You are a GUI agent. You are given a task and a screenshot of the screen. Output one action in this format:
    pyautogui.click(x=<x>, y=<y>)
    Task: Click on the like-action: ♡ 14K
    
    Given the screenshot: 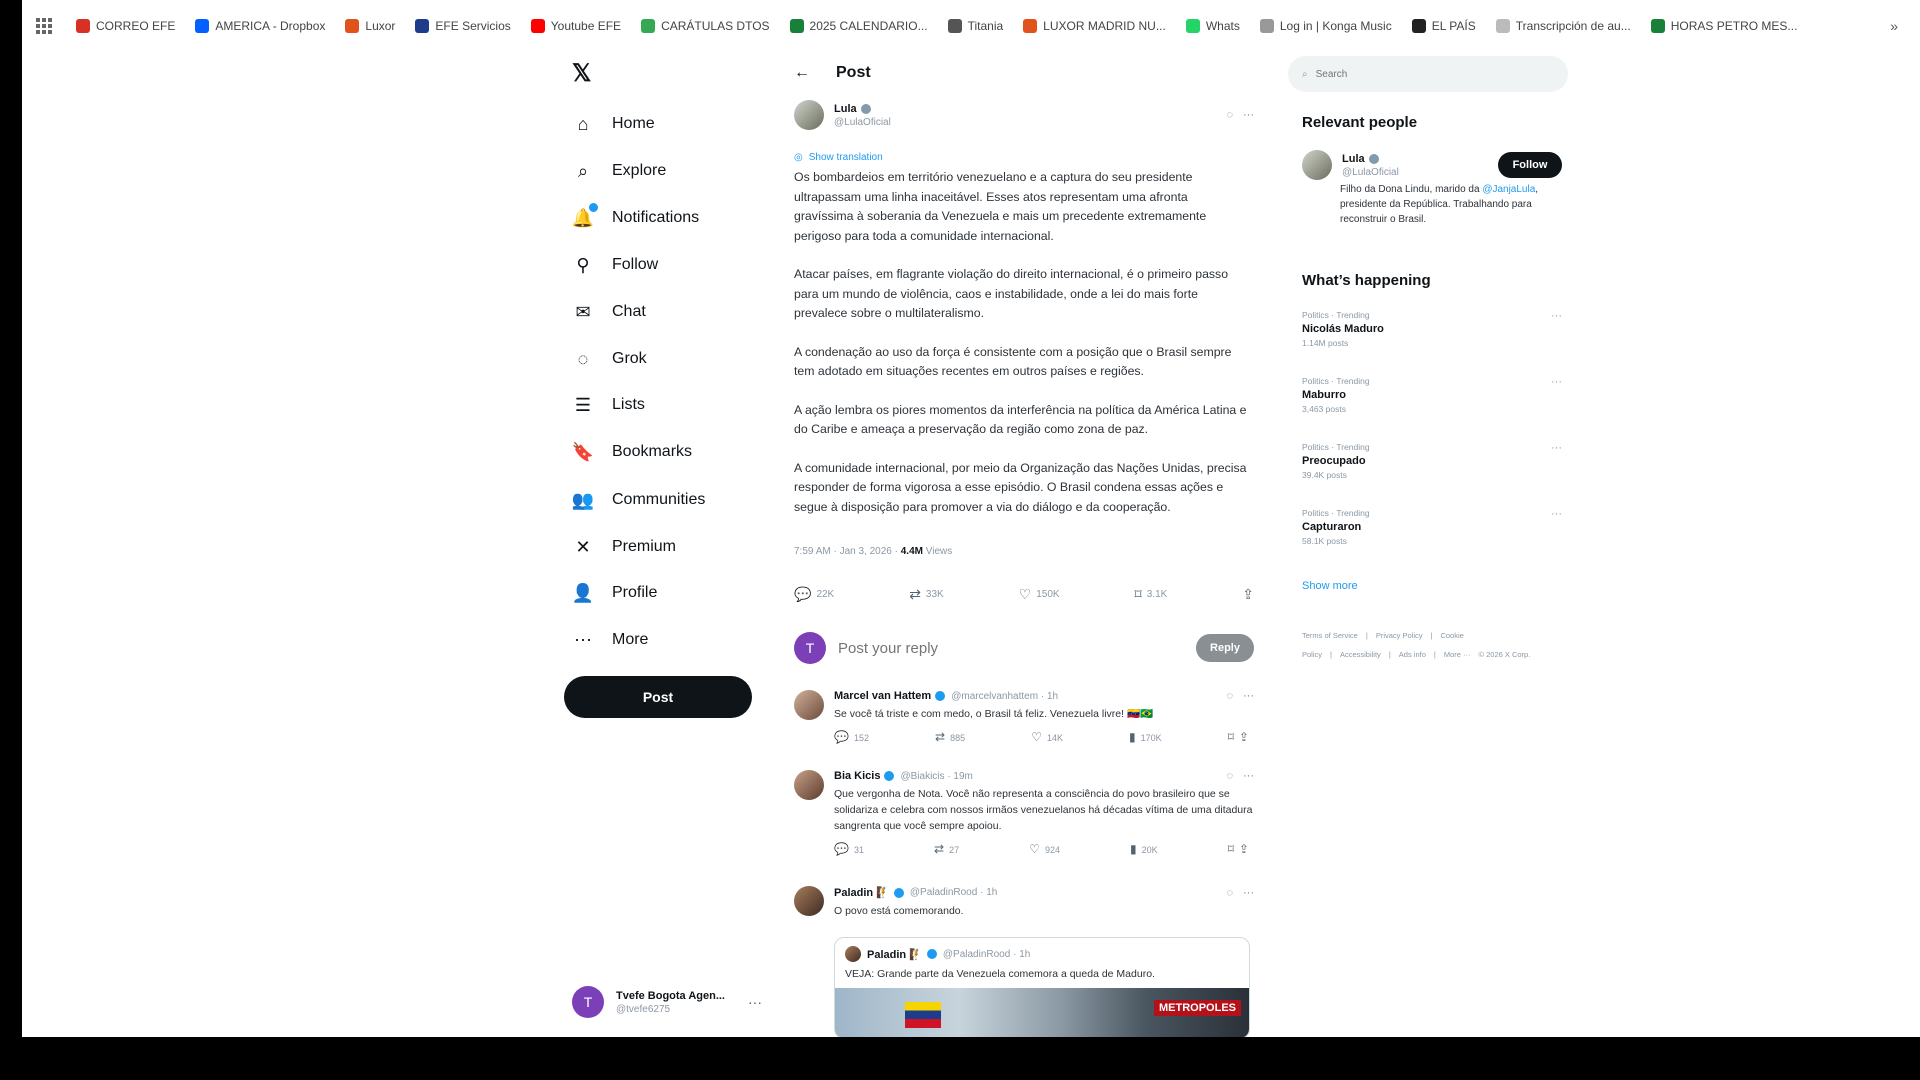 What is the action you would take?
    pyautogui.click(x=1047, y=737)
    